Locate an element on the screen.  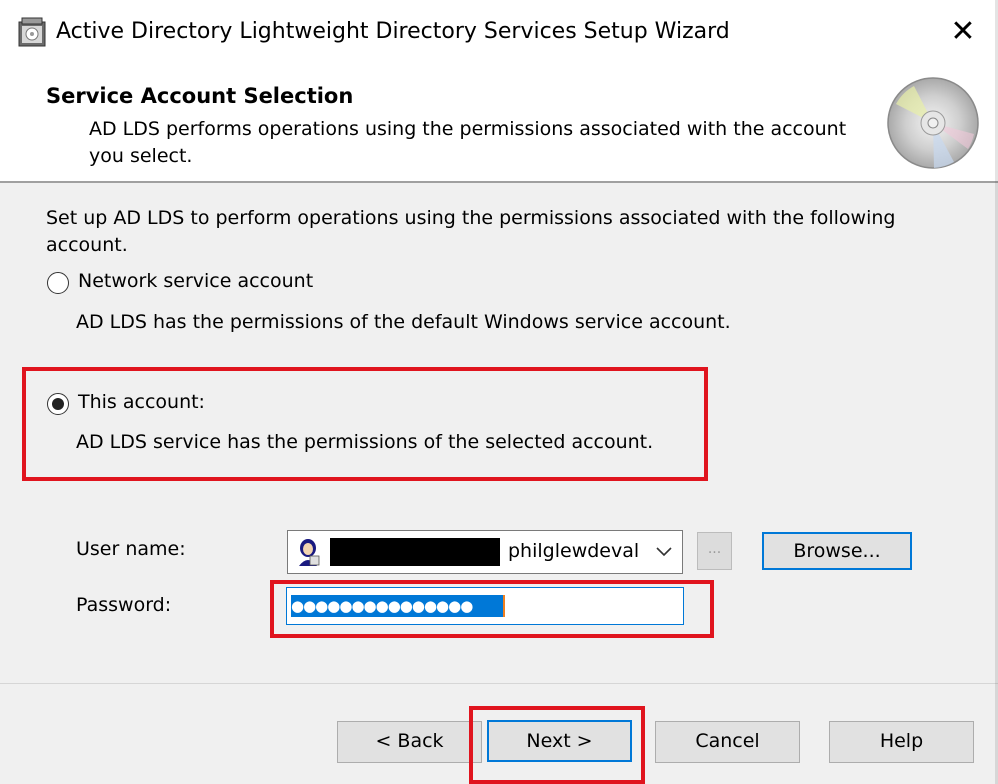
close-icon: ✕ is located at coordinates (963, 32).